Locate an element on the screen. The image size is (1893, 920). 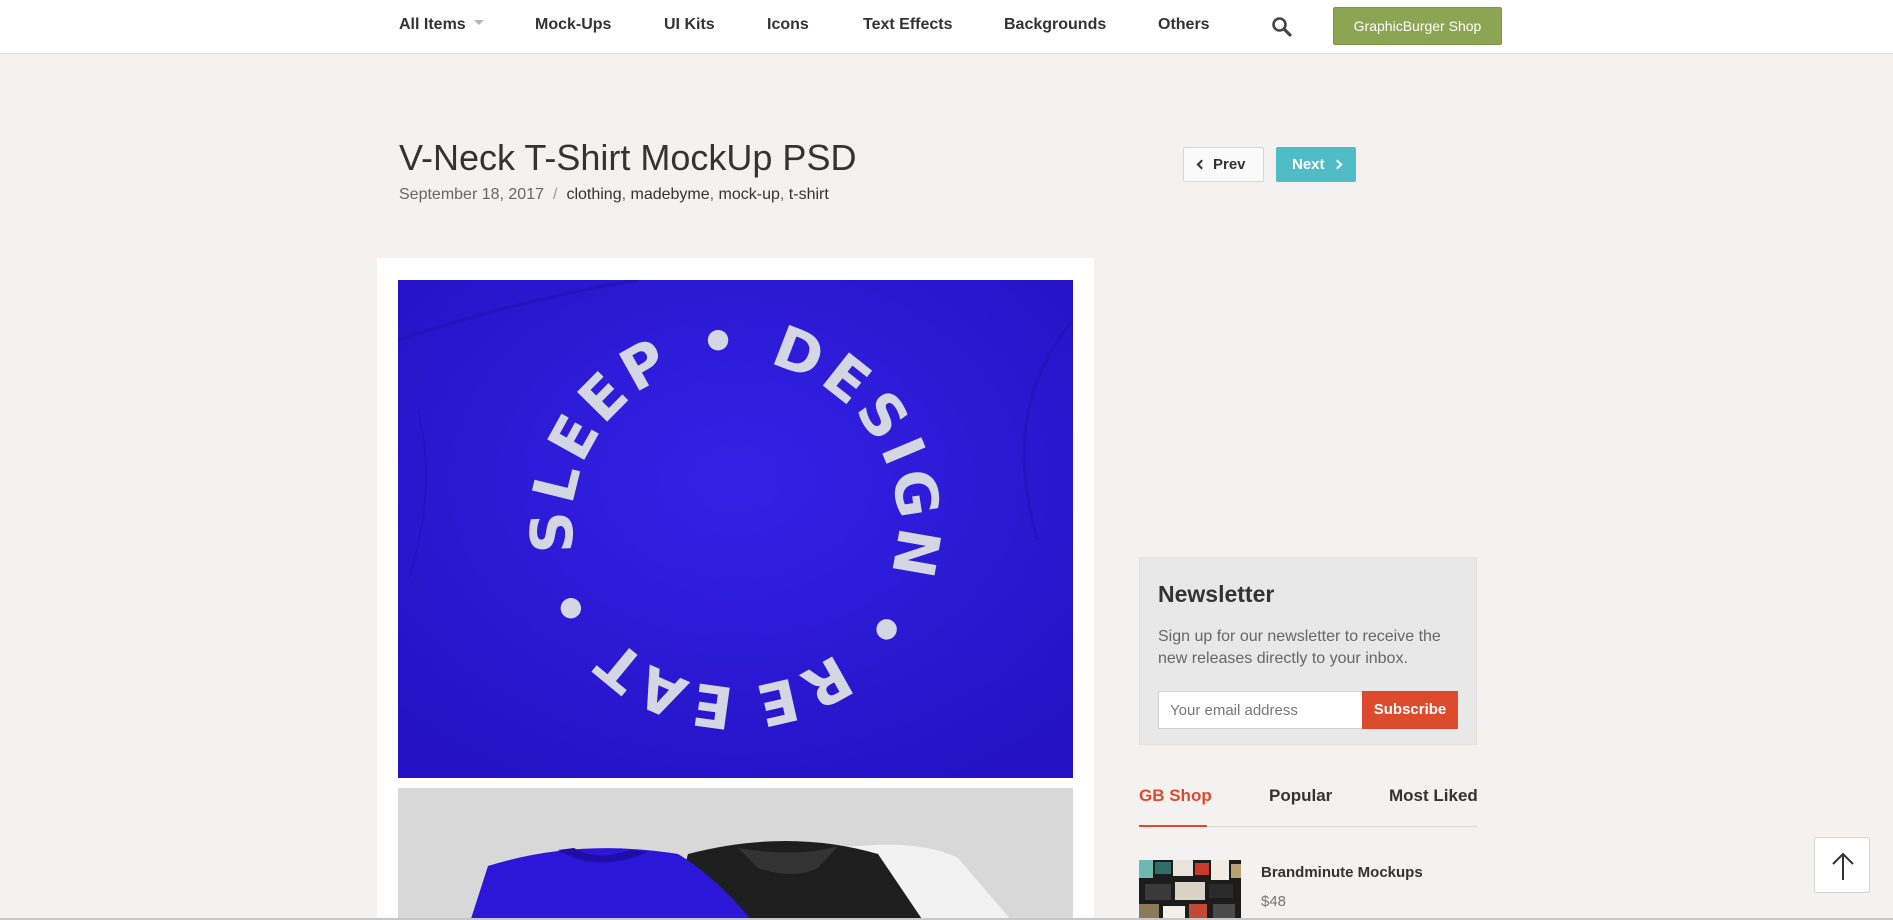
prev-button: Prev is located at coordinates (1223, 164).